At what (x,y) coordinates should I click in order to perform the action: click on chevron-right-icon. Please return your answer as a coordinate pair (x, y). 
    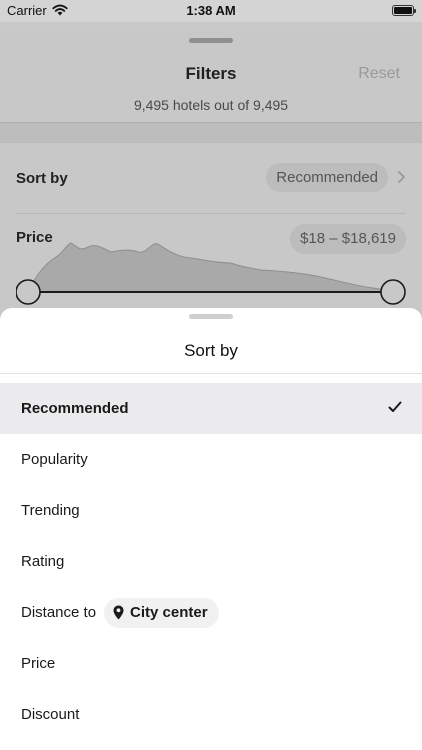
    Looking at the image, I should click on (401, 177).